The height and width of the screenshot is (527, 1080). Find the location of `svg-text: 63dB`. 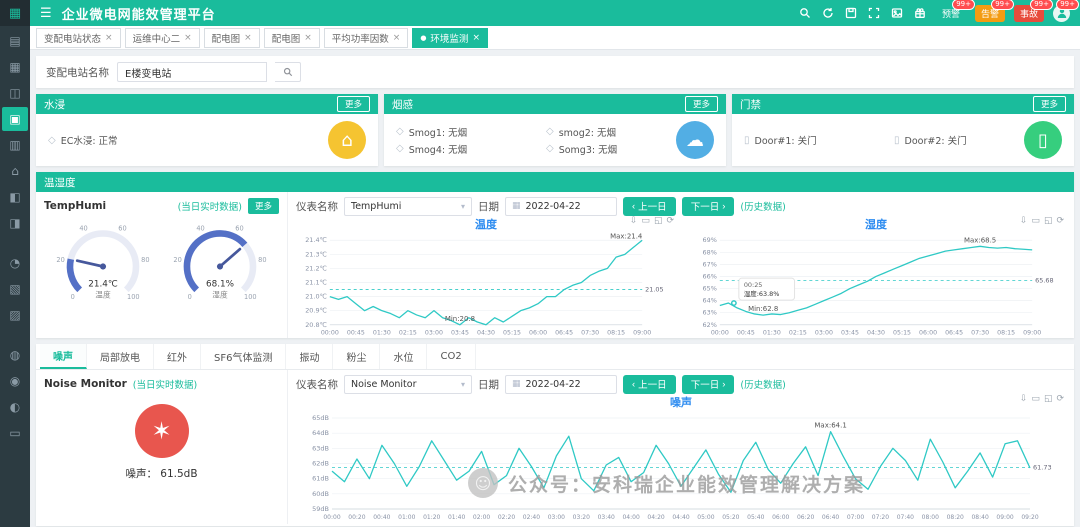

svg-text: 63dB is located at coordinates (320, 448).